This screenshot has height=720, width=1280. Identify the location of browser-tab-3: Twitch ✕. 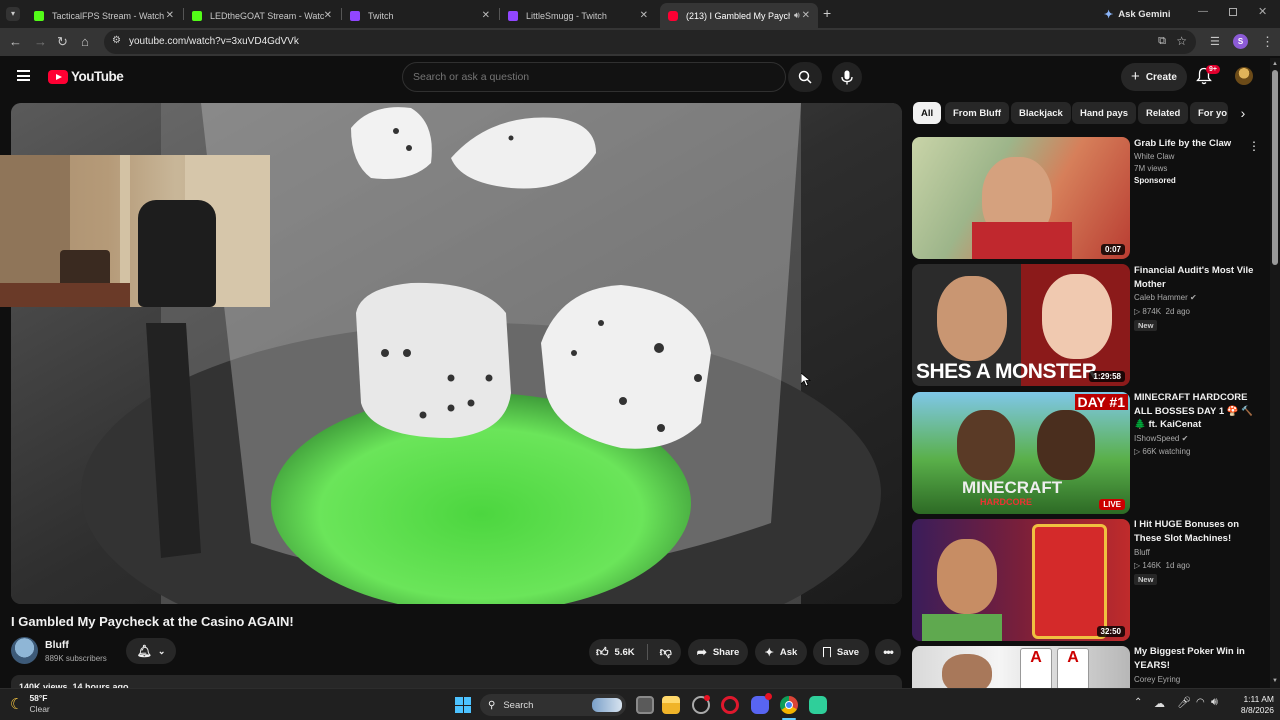
(420, 15).